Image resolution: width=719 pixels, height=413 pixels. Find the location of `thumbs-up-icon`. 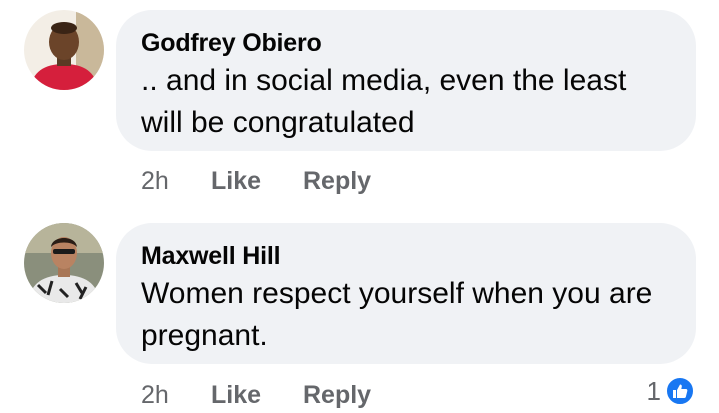

thumbs-up-icon is located at coordinates (680, 391).